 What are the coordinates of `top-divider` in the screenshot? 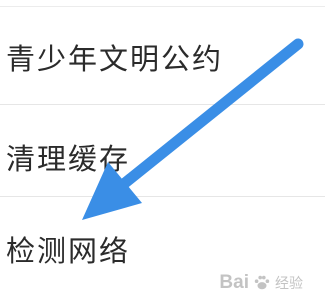 It's located at (162, 6).